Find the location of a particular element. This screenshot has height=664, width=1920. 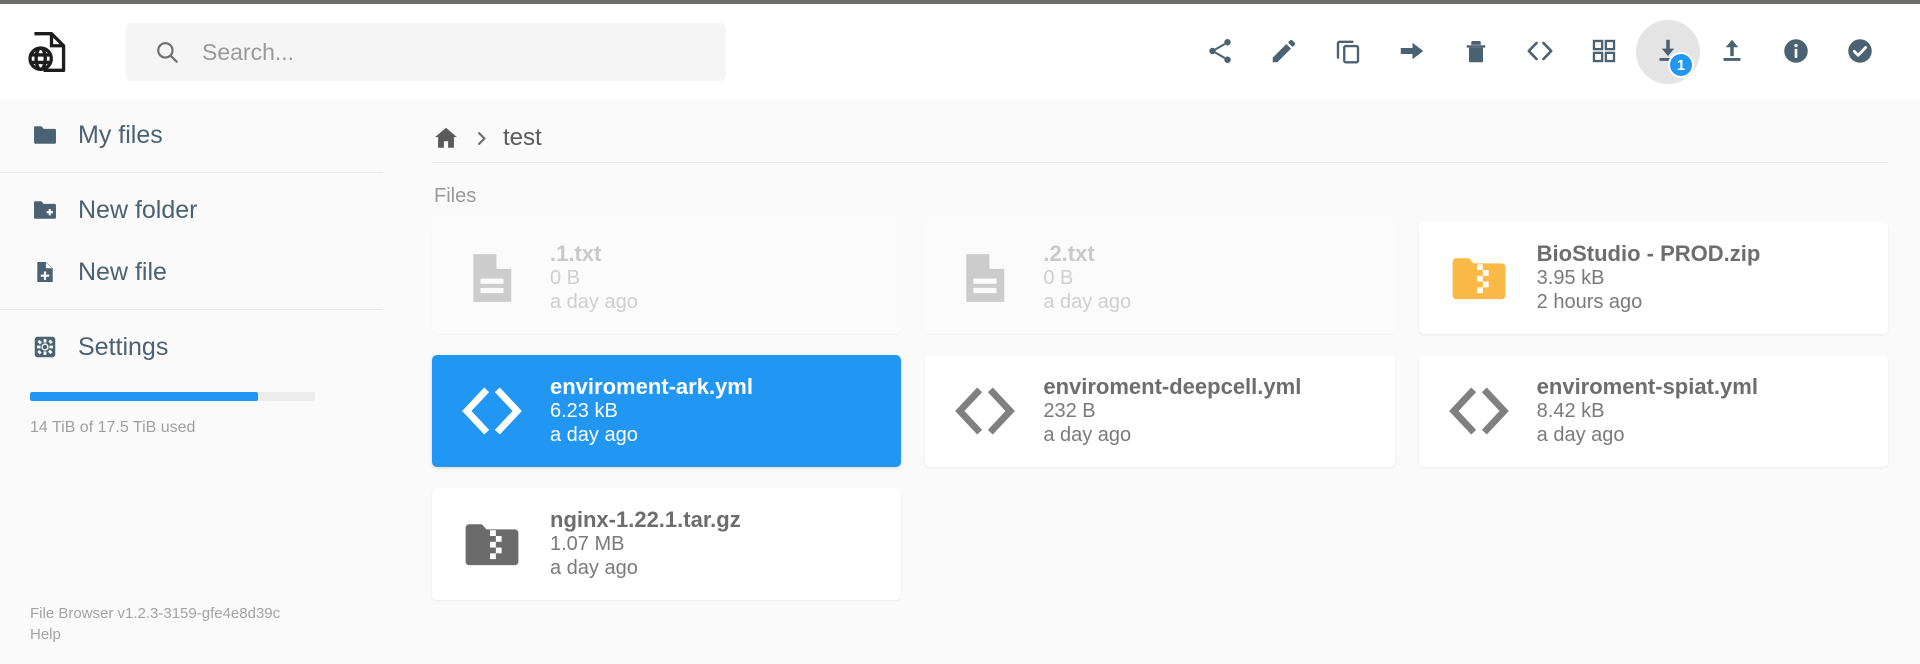

sidebar-item-label: New file is located at coordinates (122, 271).